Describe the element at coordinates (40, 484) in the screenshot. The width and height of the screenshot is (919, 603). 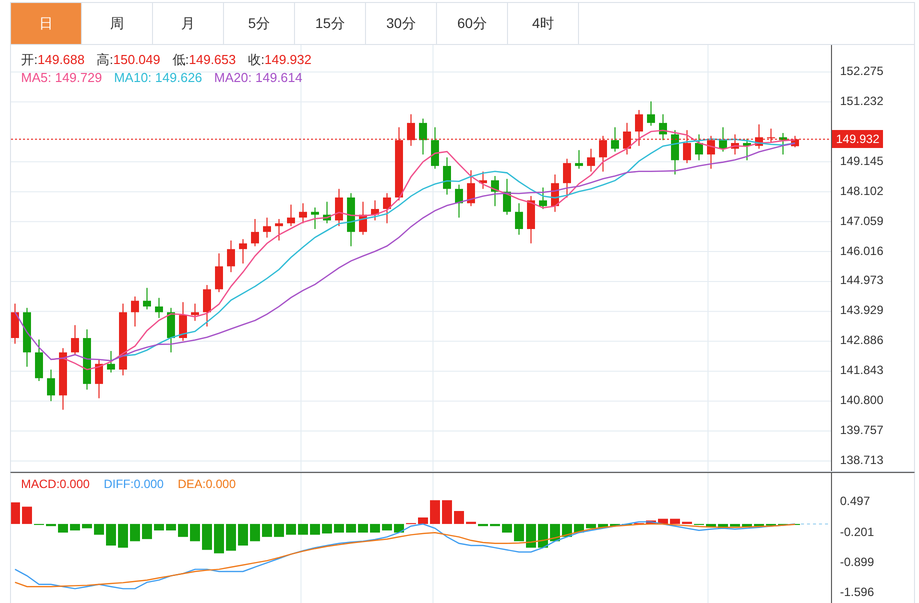
I see `indicator-label: MACD:` at that location.